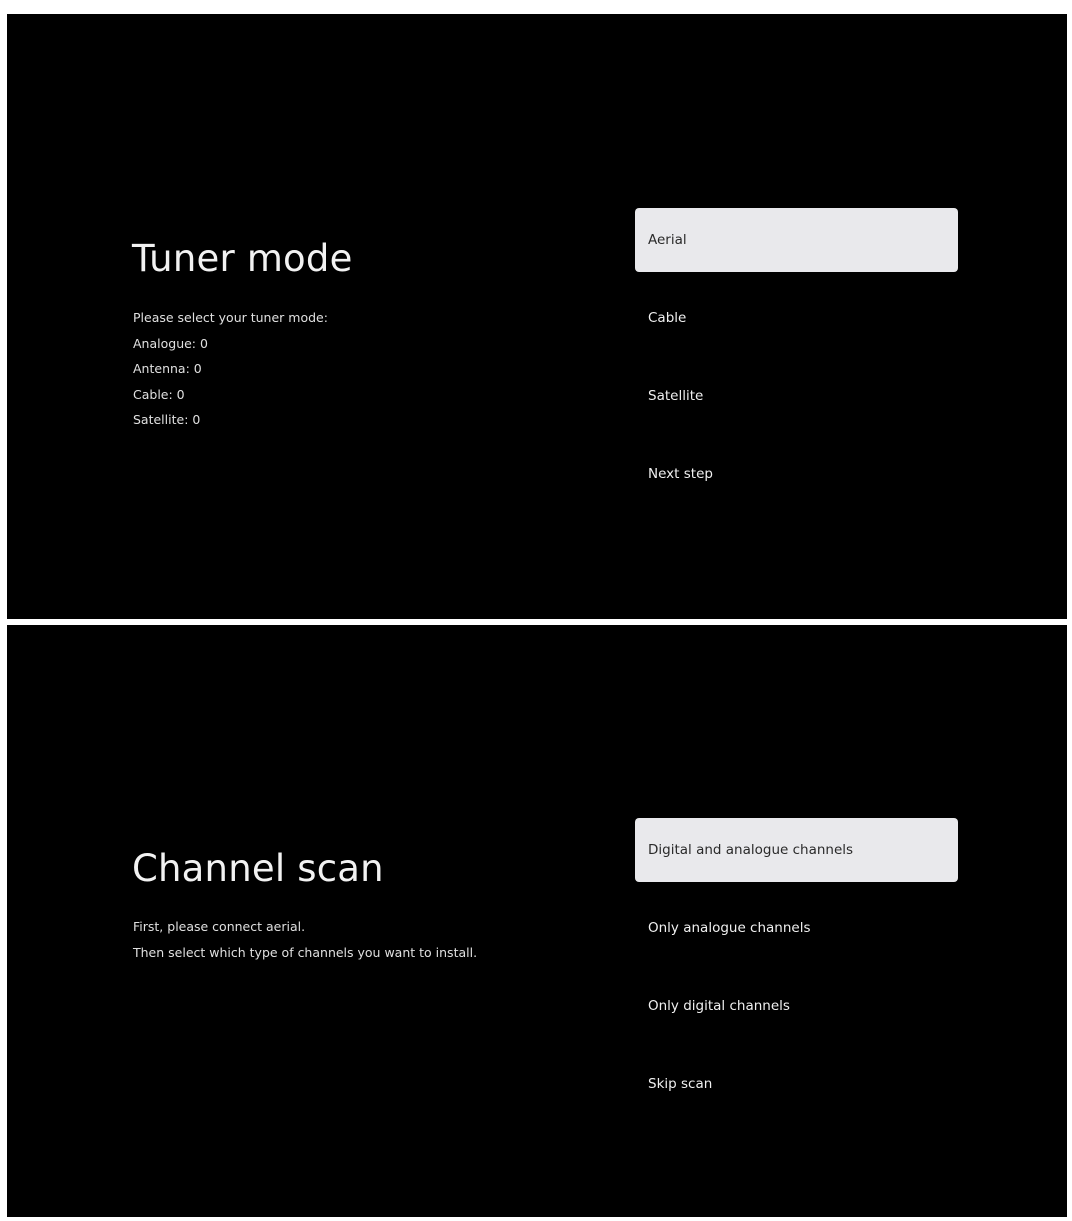 The width and height of the screenshot is (1072, 1221). What do you see at coordinates (230, 317) in the screenshot?
I see `description-line: Please select your tuner mode:` at bounding box center [230, 317].